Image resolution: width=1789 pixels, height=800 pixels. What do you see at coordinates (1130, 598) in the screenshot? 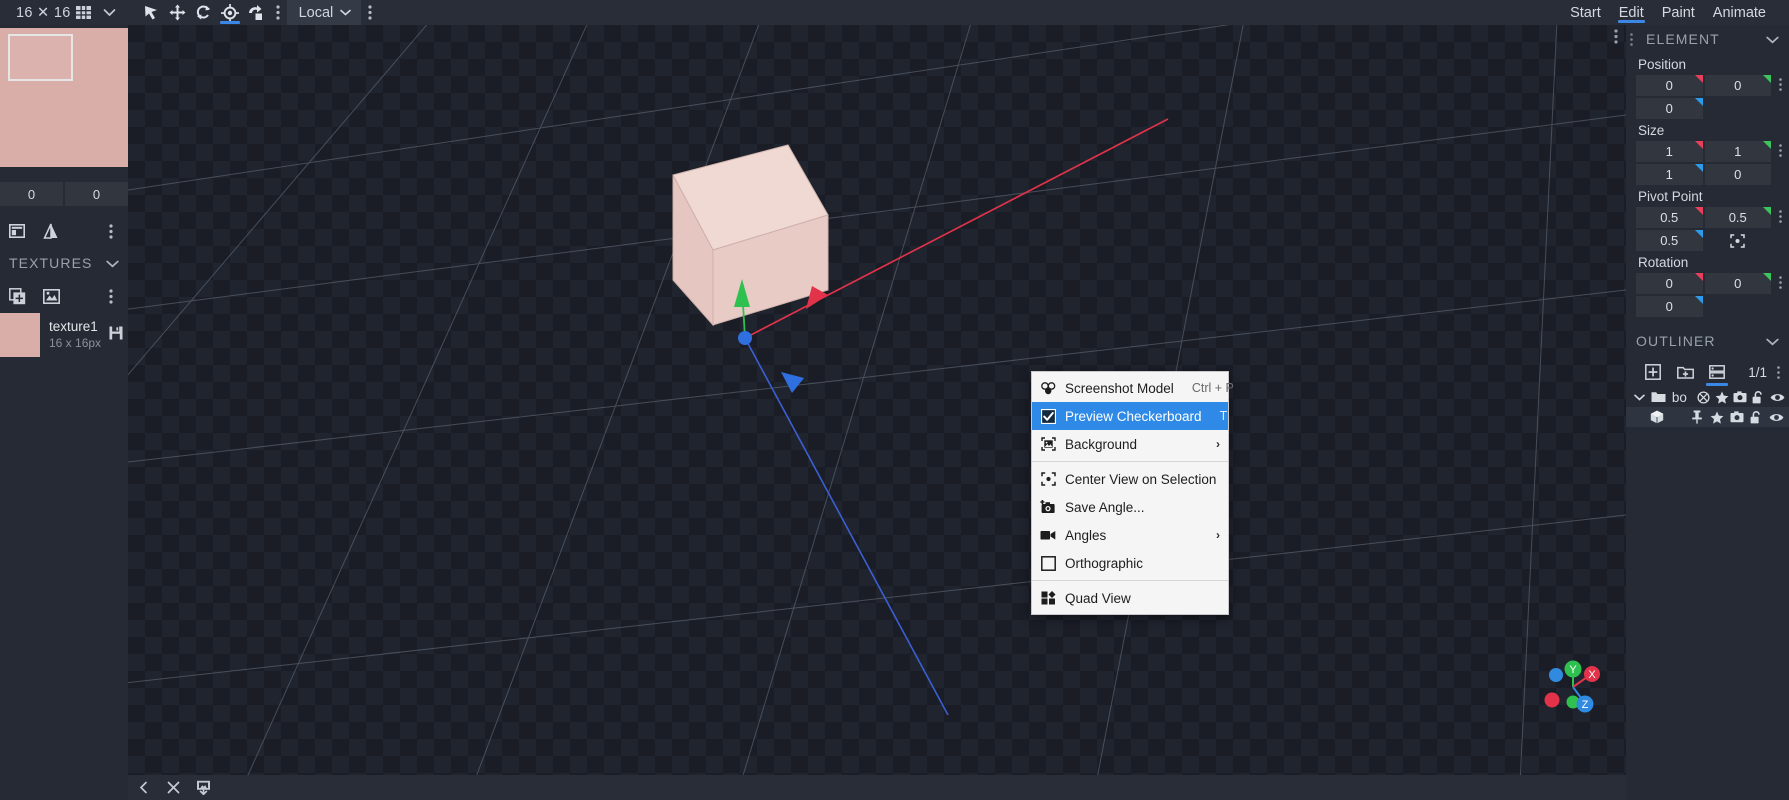
I see `menu-item-quad-view: Quad View` at bounding box center [1130, 598].